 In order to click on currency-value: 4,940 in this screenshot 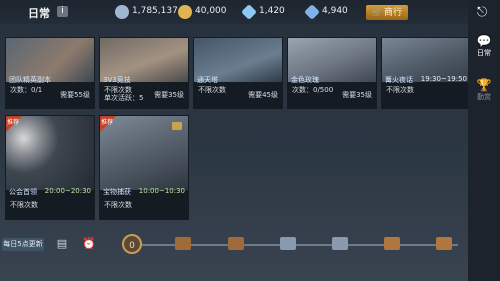, I will do `click(335, 11)`.